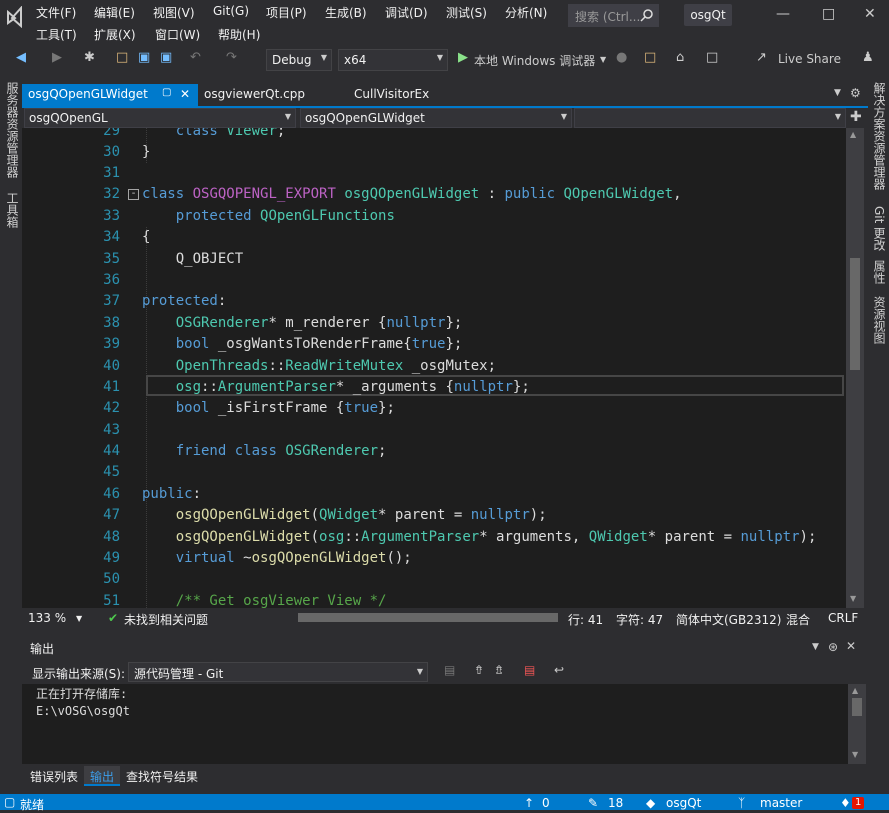  What do you see at coordinates (160, 118) in the screenshot?
I see `scope-dropdown: osgQOpenGL ▼` at bounding box center [160, 118].